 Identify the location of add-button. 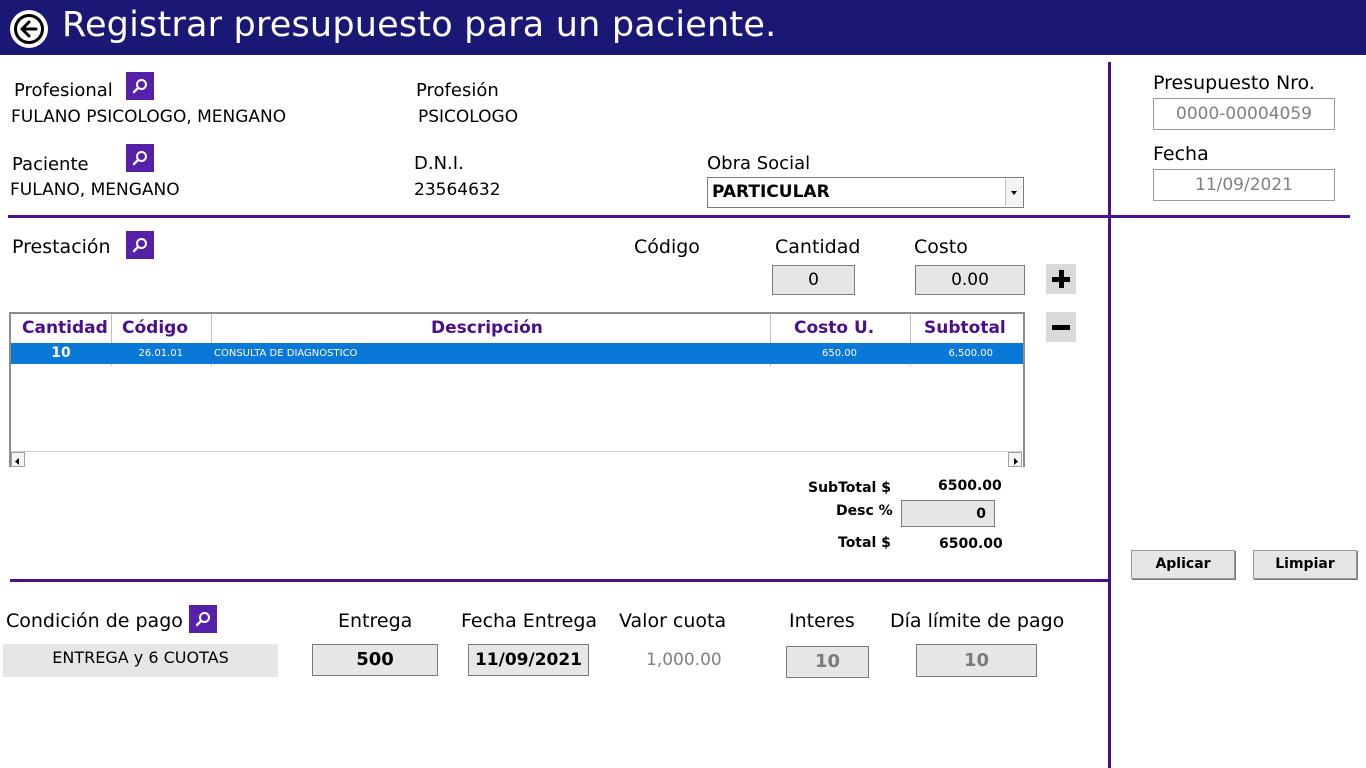
(1061, 279).